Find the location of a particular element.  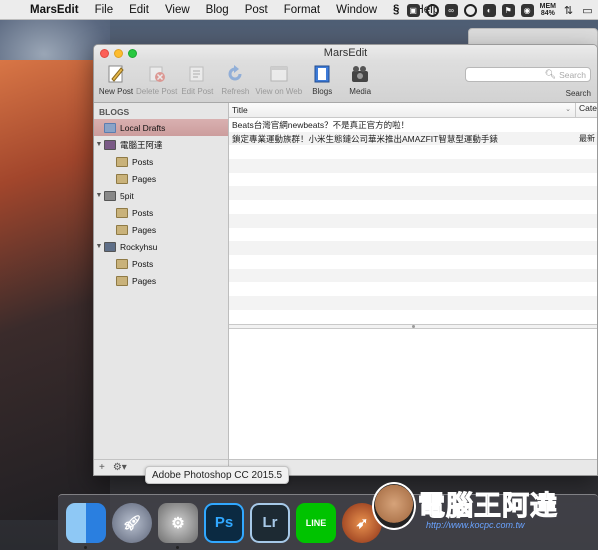

system-preferences-icon: ⚙ is located at coordinates (178, 525).